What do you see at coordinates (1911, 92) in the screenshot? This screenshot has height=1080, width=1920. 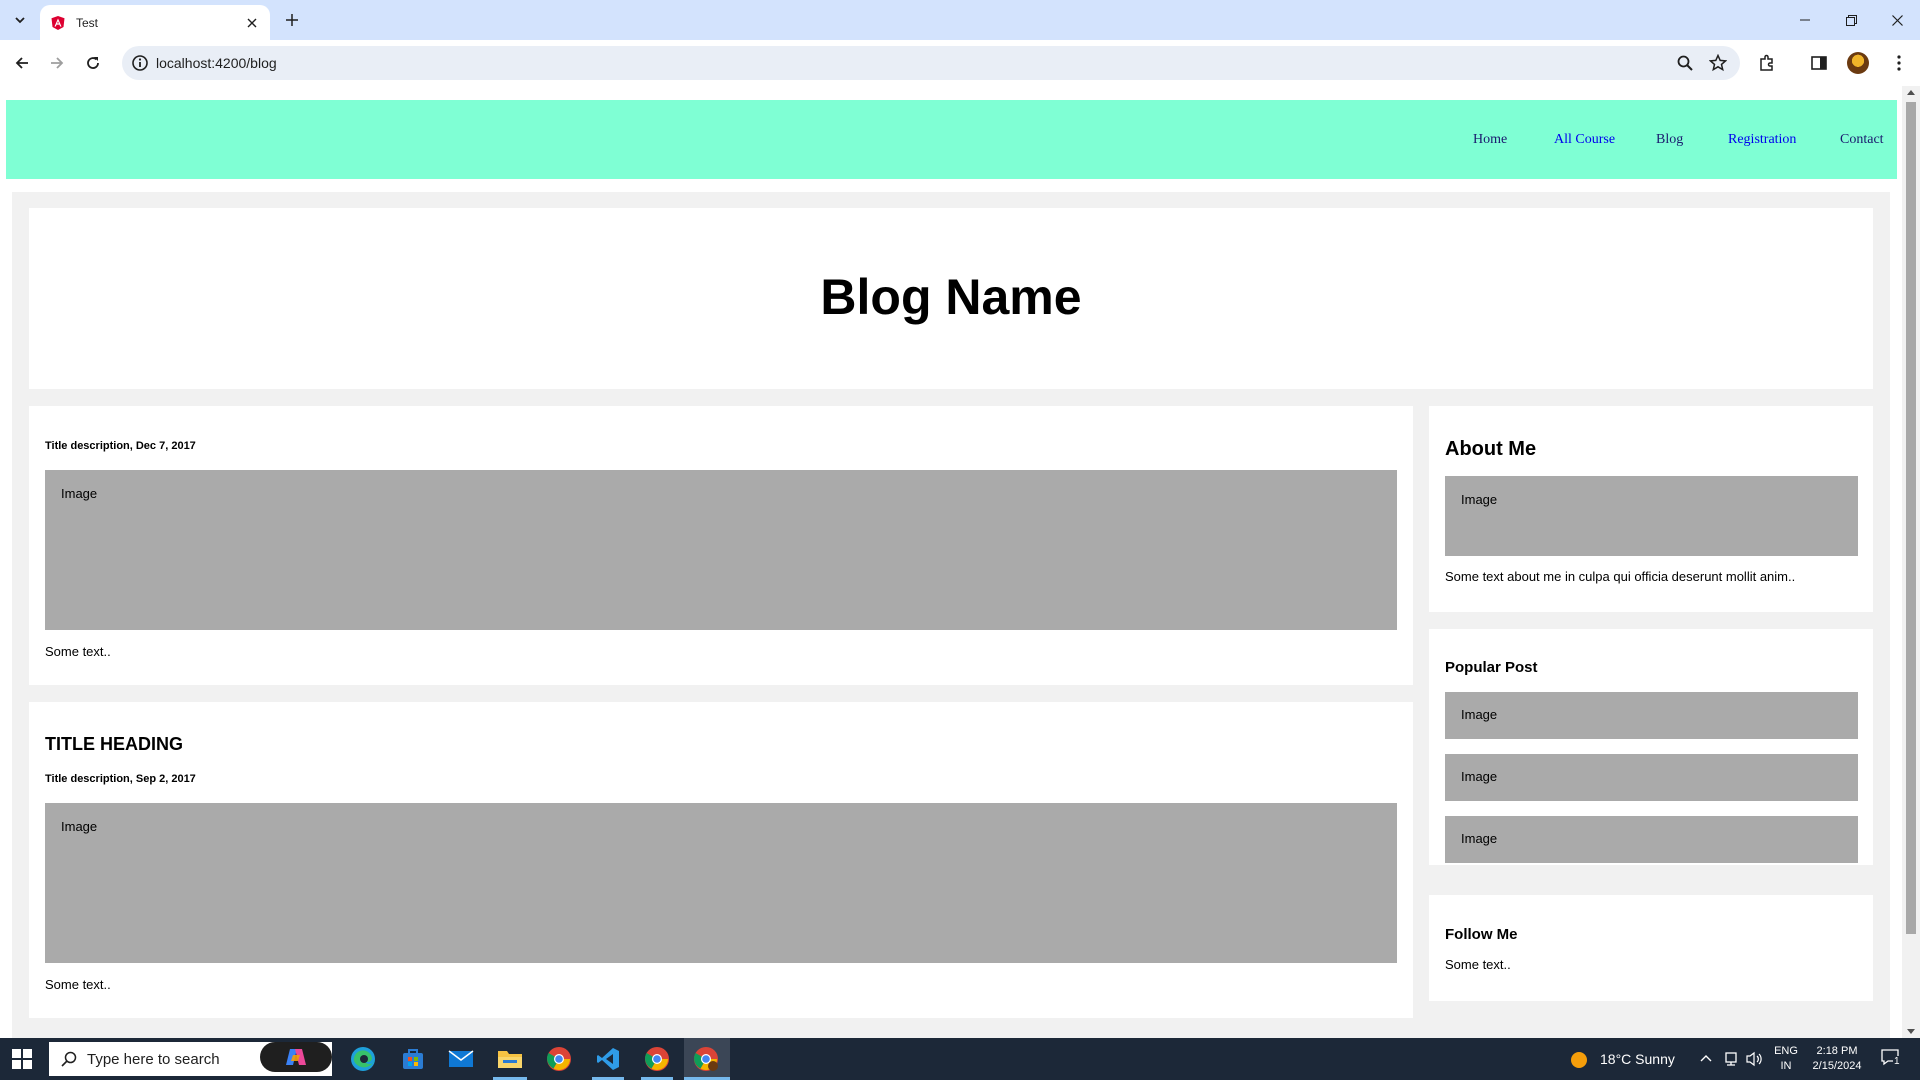 I see `scroll-up-arrow-icon` at bounding box center [1911, 92].